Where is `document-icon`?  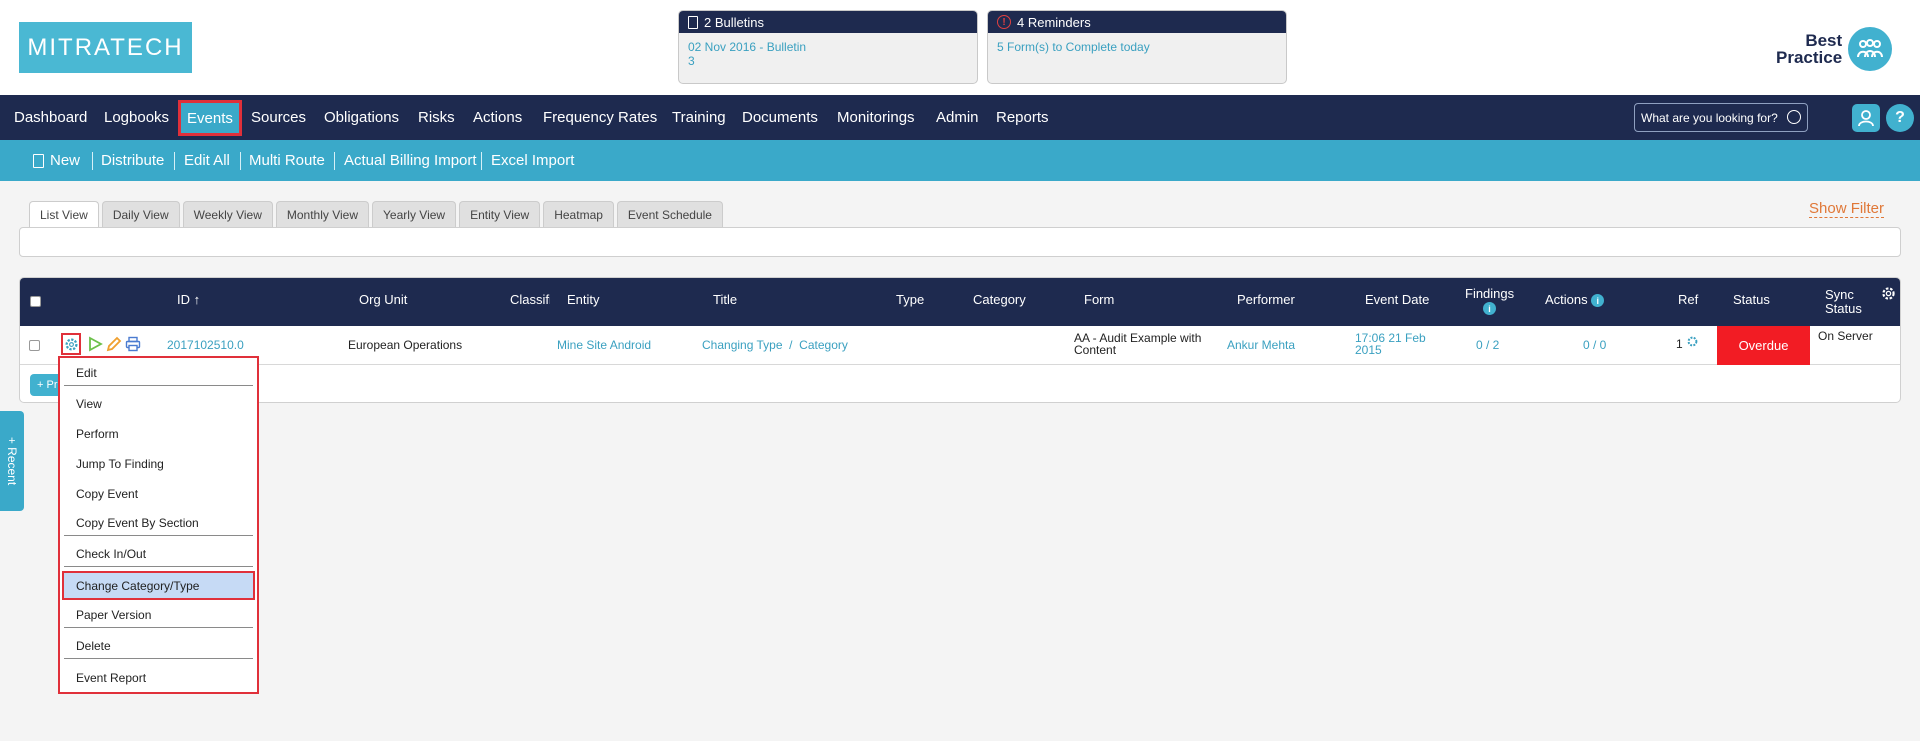 document-icon is located at coordinates (693, 22).